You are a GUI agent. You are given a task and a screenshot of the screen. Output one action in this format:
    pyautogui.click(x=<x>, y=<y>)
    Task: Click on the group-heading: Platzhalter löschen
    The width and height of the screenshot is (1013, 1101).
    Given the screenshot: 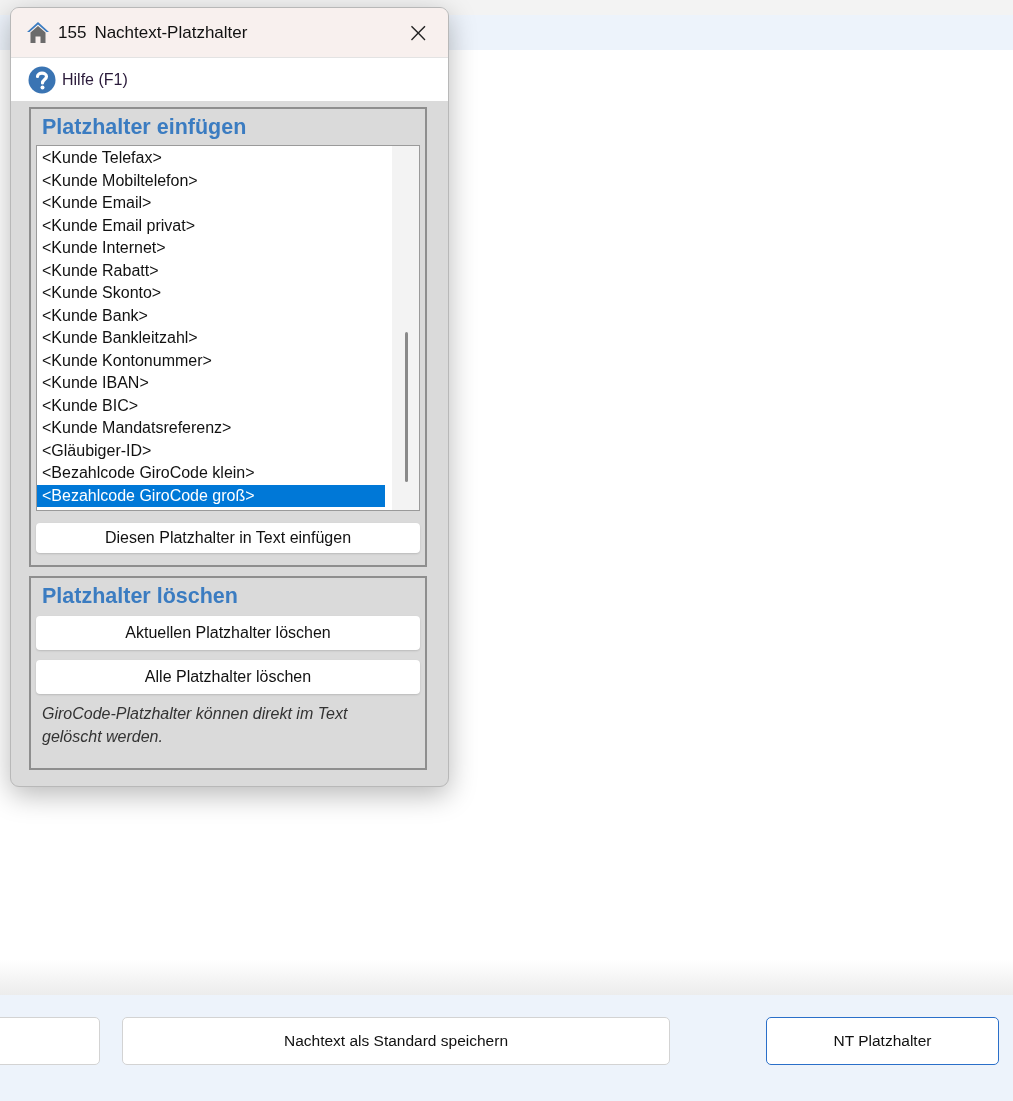 What is the action you would take?
    pyautogui.click(x=140, y=596)
    